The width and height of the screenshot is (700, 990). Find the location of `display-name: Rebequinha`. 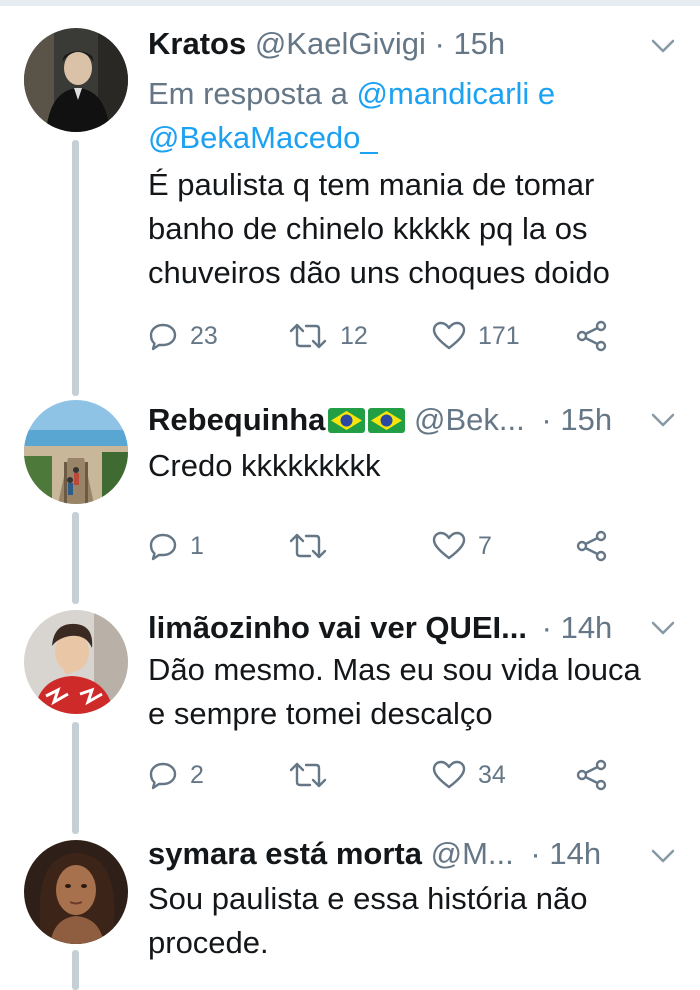

display-name: Rebequinha is located at coordinates (236, 419).